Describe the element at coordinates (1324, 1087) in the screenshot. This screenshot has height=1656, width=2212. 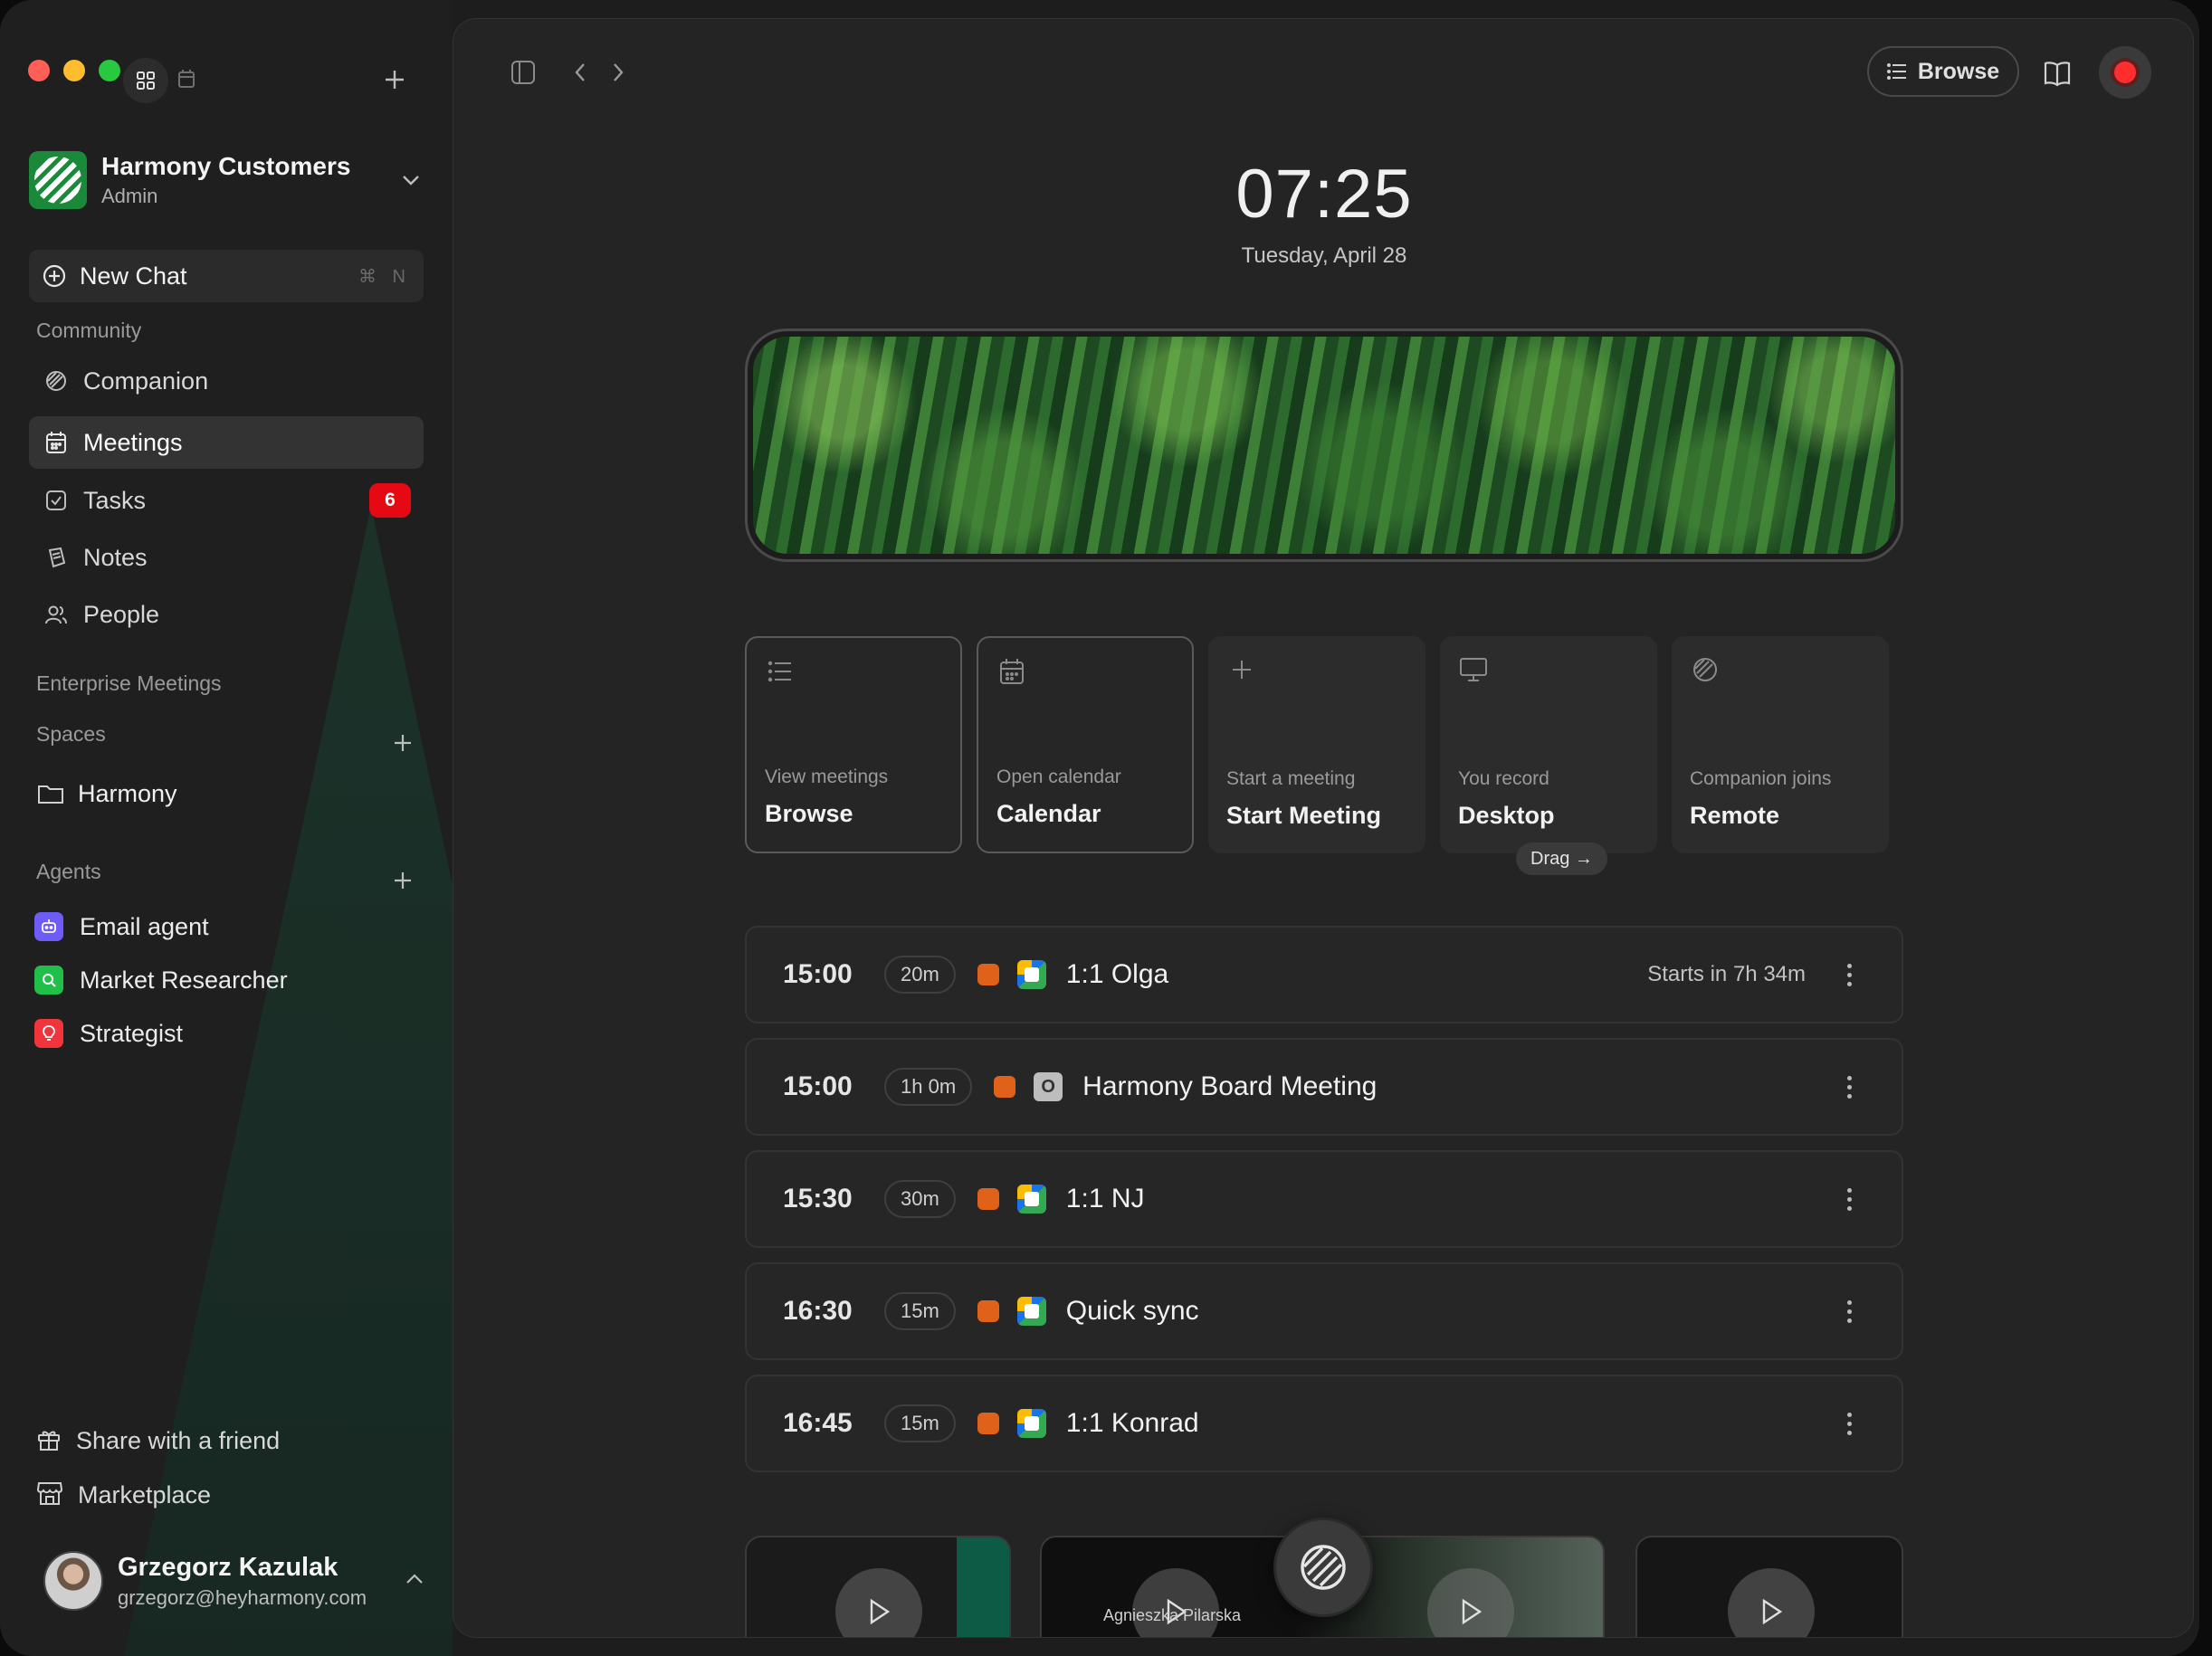
I see `meeting-row: 15:00 1h 0m O Harmony Board Meeting` at that location.